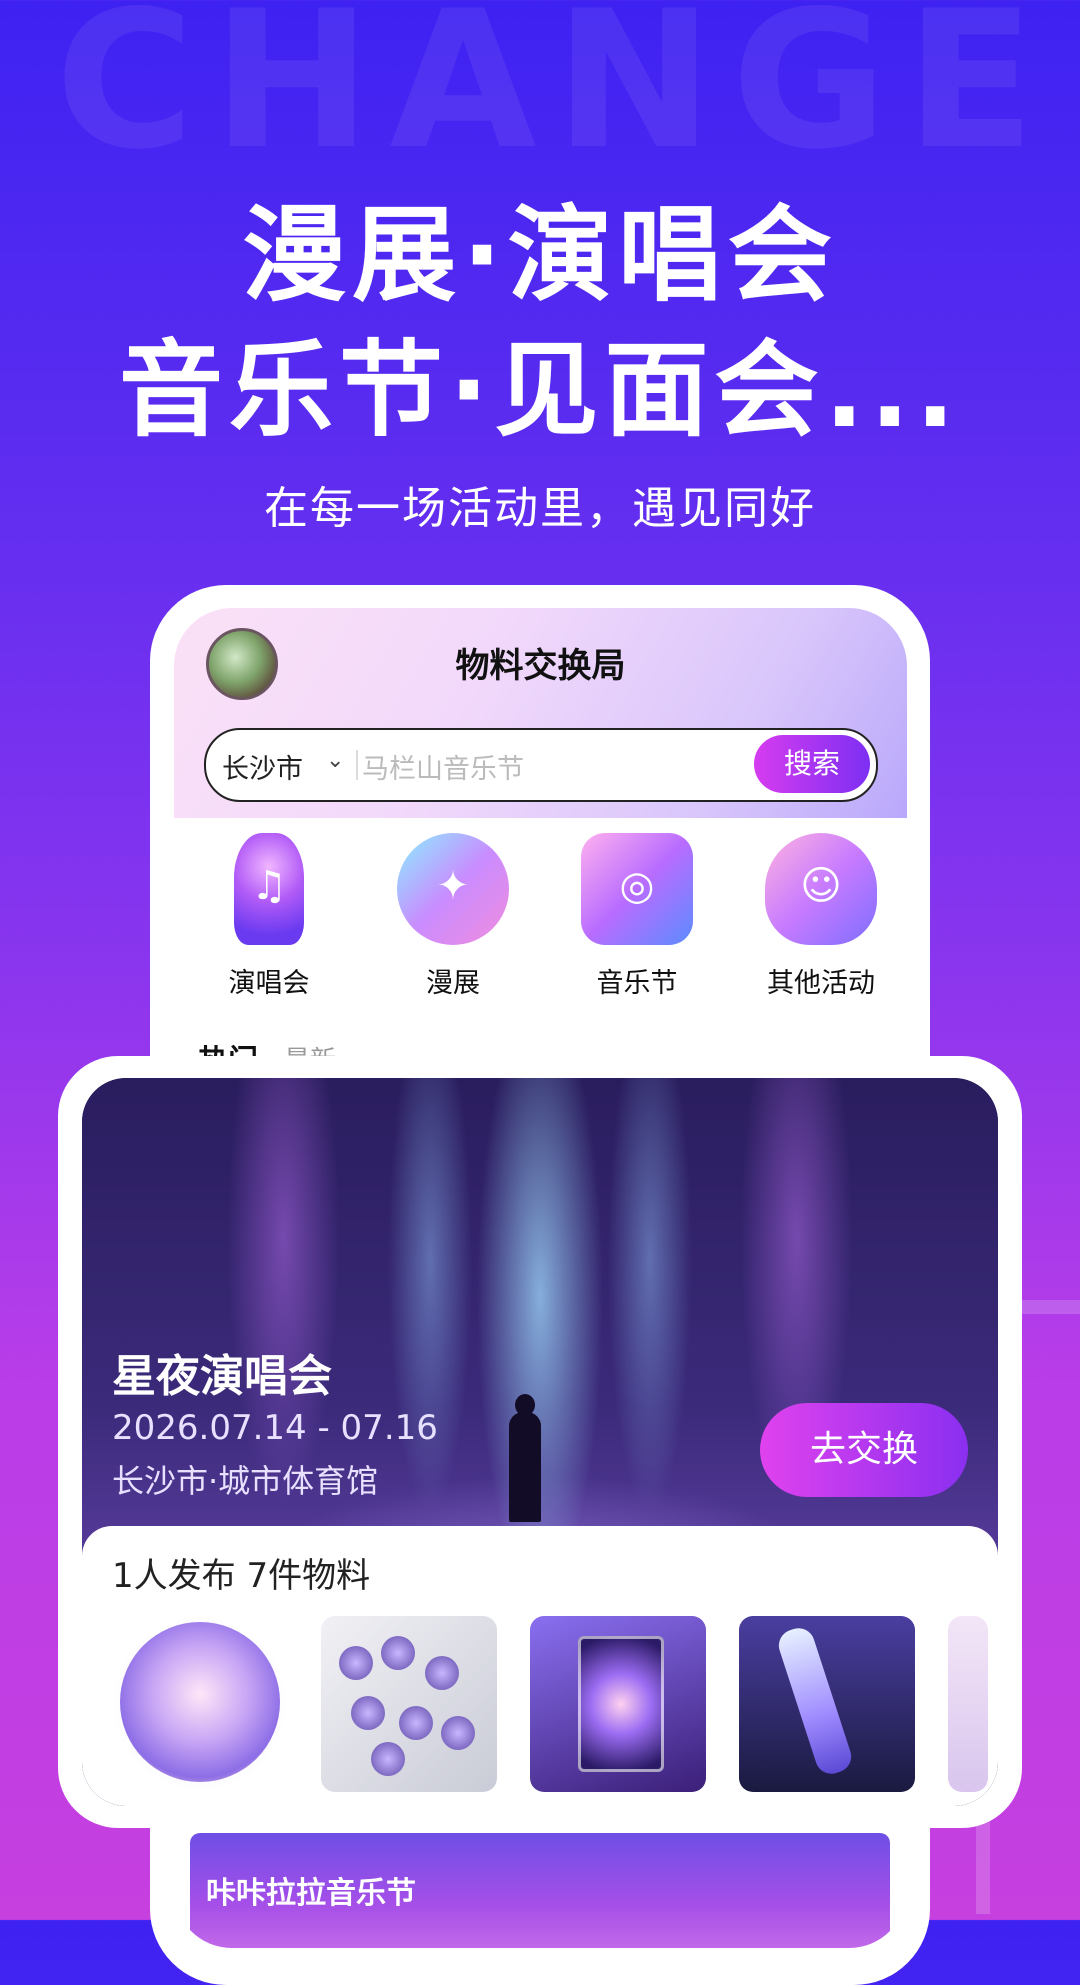 Image resolution: width=1080 pixels, height=1985 pixels. I want to click on search-input: 马栏山音乐节, so click(443, 766).